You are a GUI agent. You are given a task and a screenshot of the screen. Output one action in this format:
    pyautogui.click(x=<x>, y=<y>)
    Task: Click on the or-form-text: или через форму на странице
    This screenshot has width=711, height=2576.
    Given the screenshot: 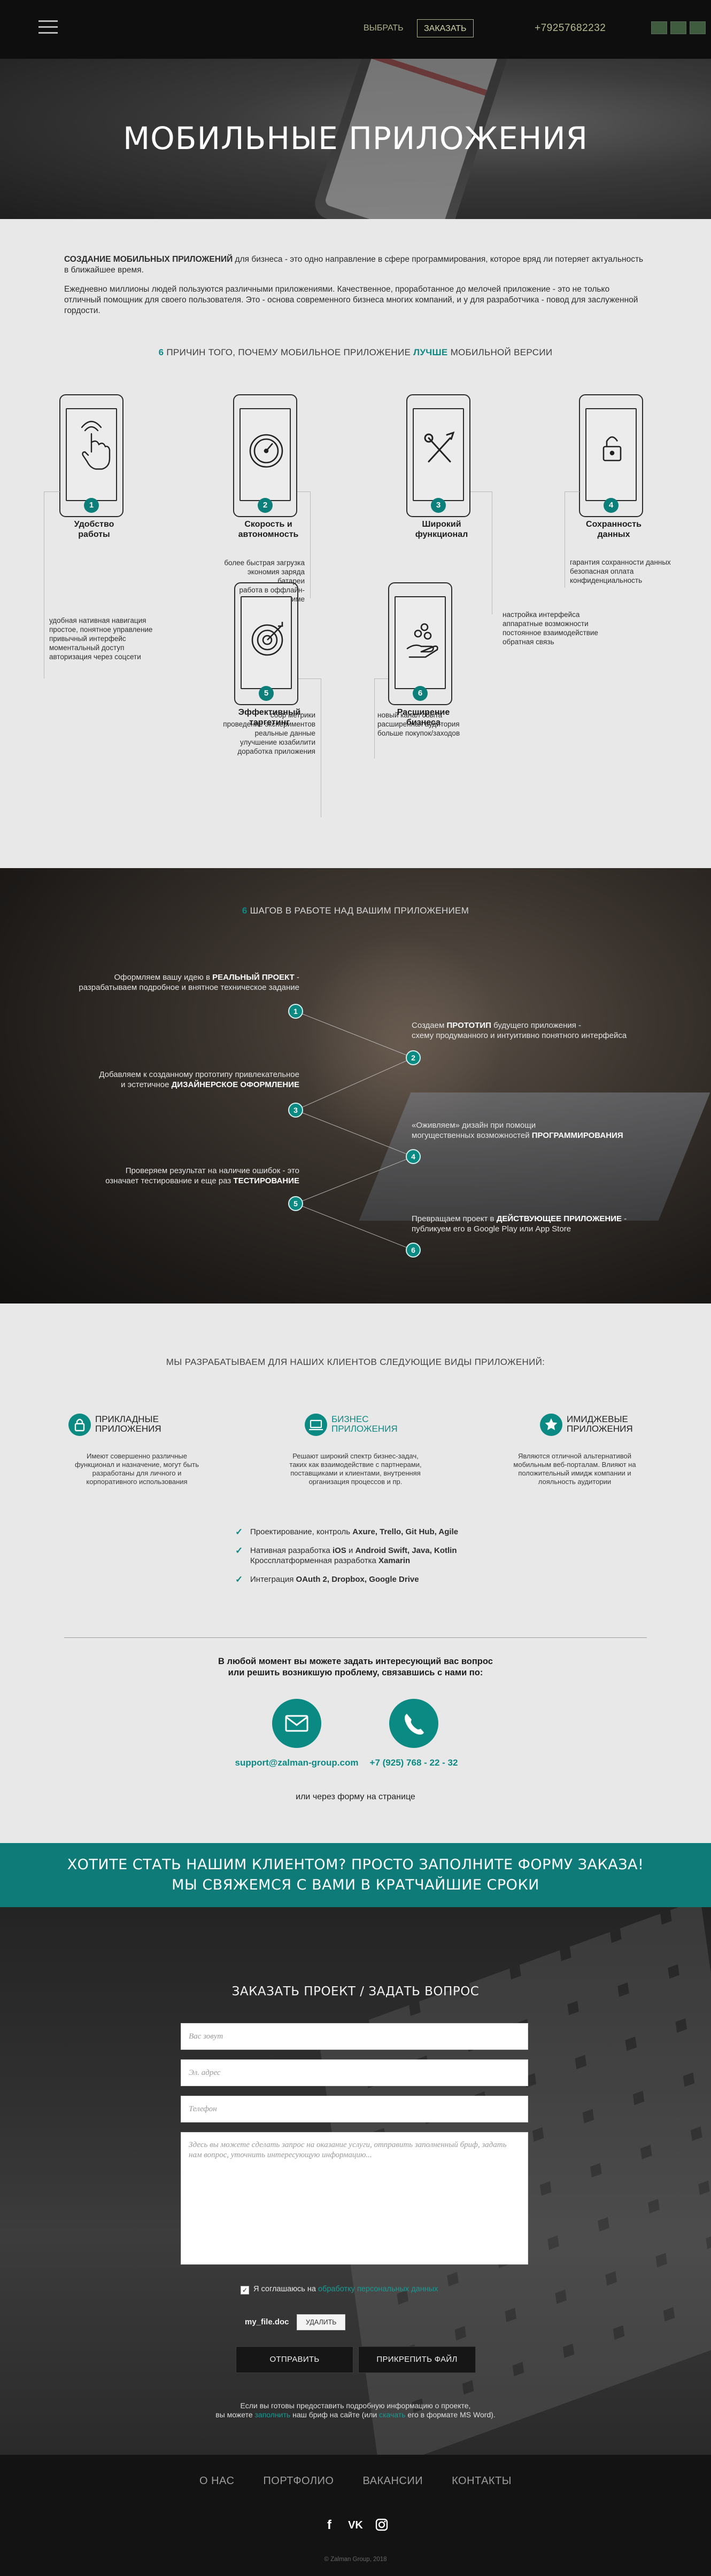 What is the action you would take?
    pyautogui.click(x=355, y=1796)
    